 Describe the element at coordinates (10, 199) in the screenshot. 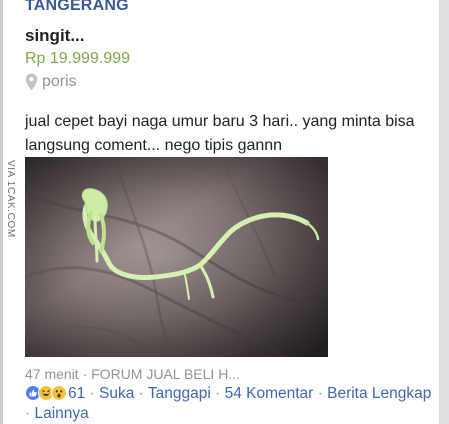

I see `watermark-text: VIA 1CAK.COM` at that location.